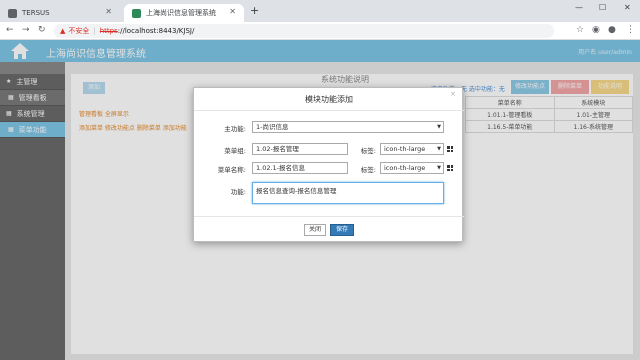 The width and height of the screenshot is (640, 360). I want to click on close-button: 关闭, so click(315, 230).